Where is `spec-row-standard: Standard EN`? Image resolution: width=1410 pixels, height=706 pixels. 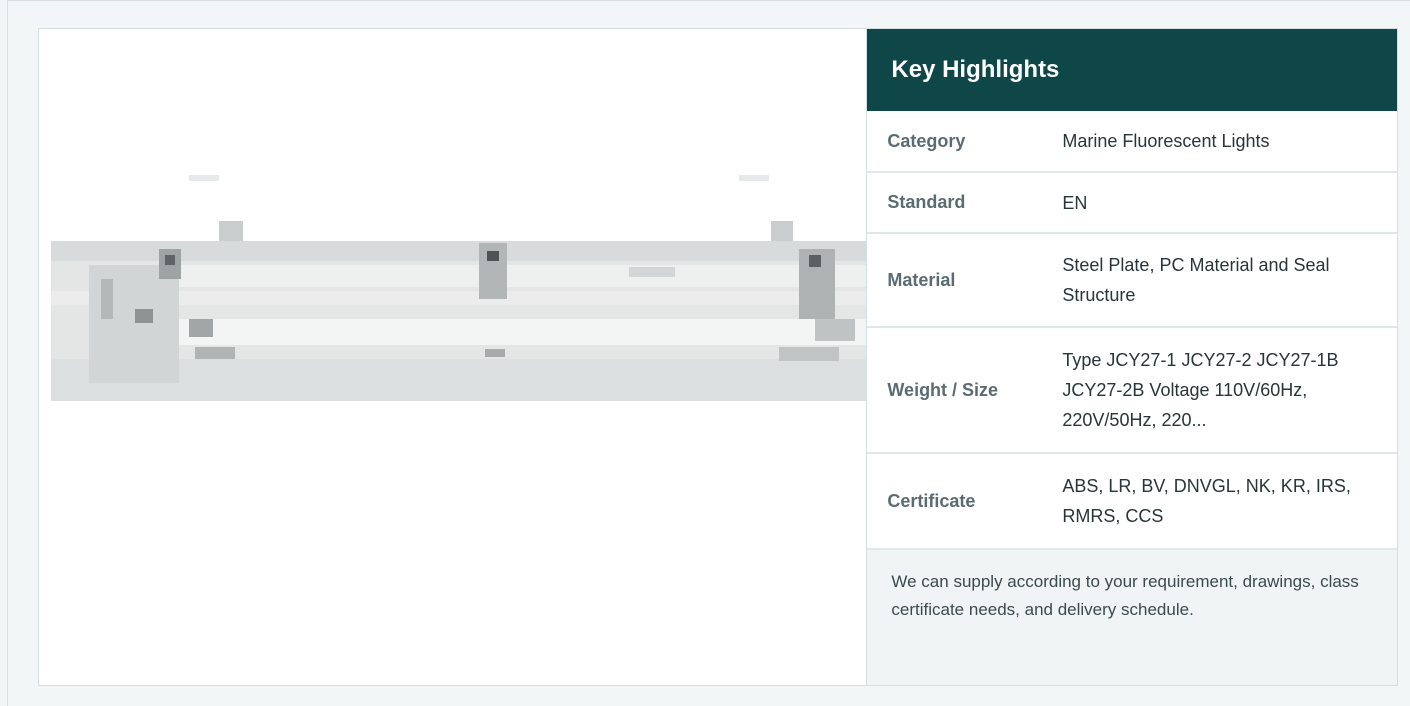
spec-row-standard: Standard EN is located at coordinates (1132, 203).